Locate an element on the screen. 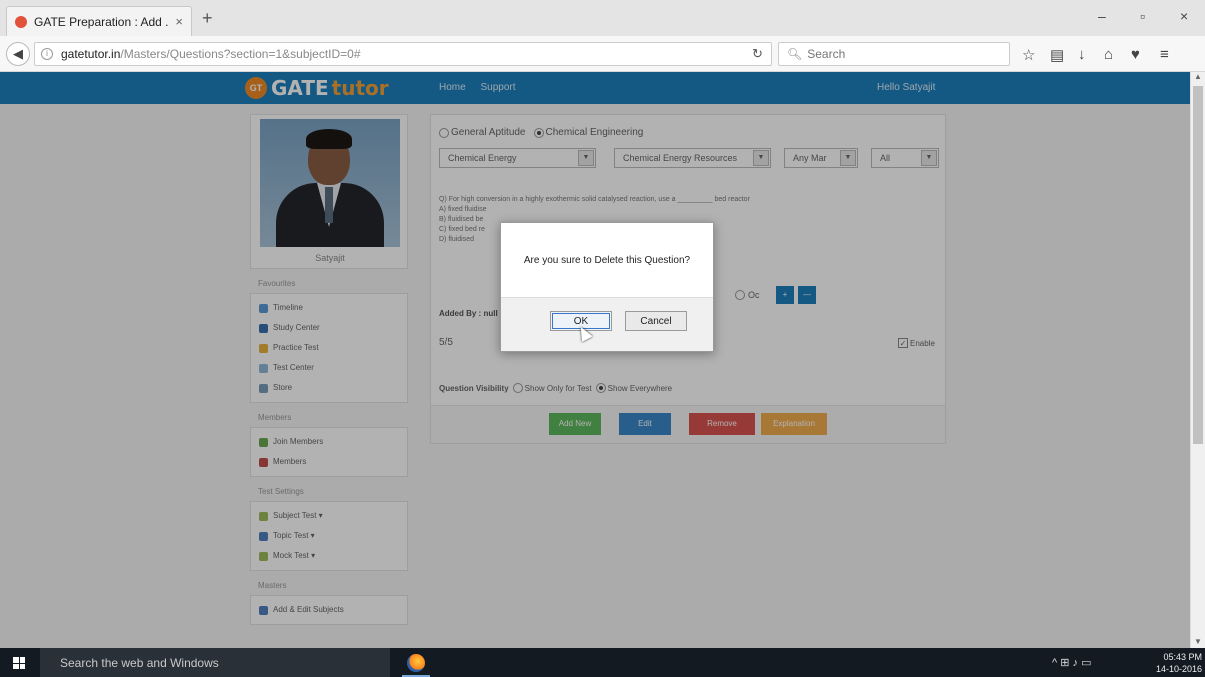 The image size is (1205, 677). pocket-icon: ♥ is located at coordinates (1135, 54).